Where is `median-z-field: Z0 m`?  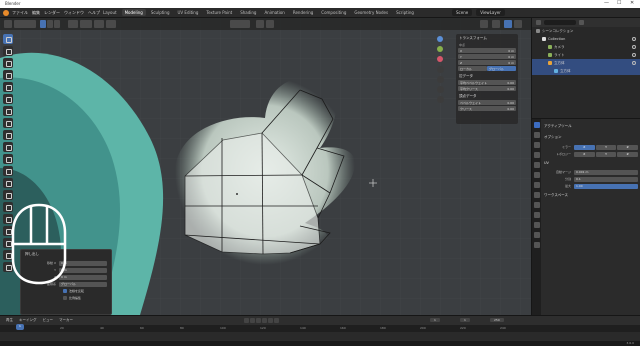
median-z-field: Z0 m is located at coordinates (487, 62).